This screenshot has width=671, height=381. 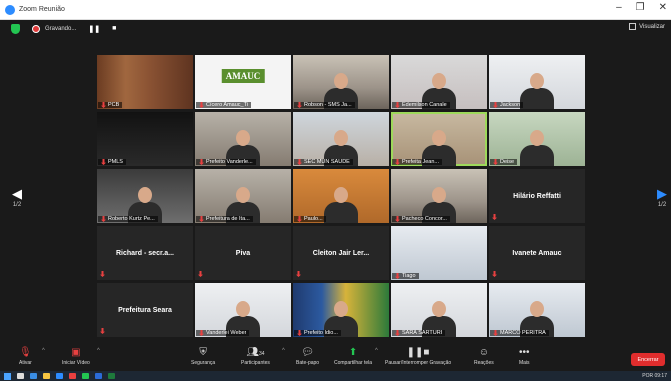 I want to click on previous-page-button: ◀ 1/2, so click(x=17, y=197).